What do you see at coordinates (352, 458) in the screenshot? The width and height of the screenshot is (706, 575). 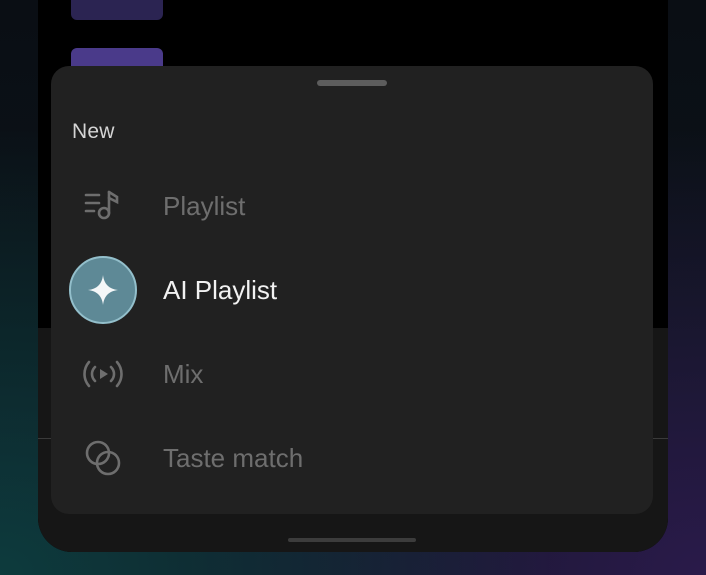 I see `menu-item-taste-match: Taste match` at bounding box center [352, 458].